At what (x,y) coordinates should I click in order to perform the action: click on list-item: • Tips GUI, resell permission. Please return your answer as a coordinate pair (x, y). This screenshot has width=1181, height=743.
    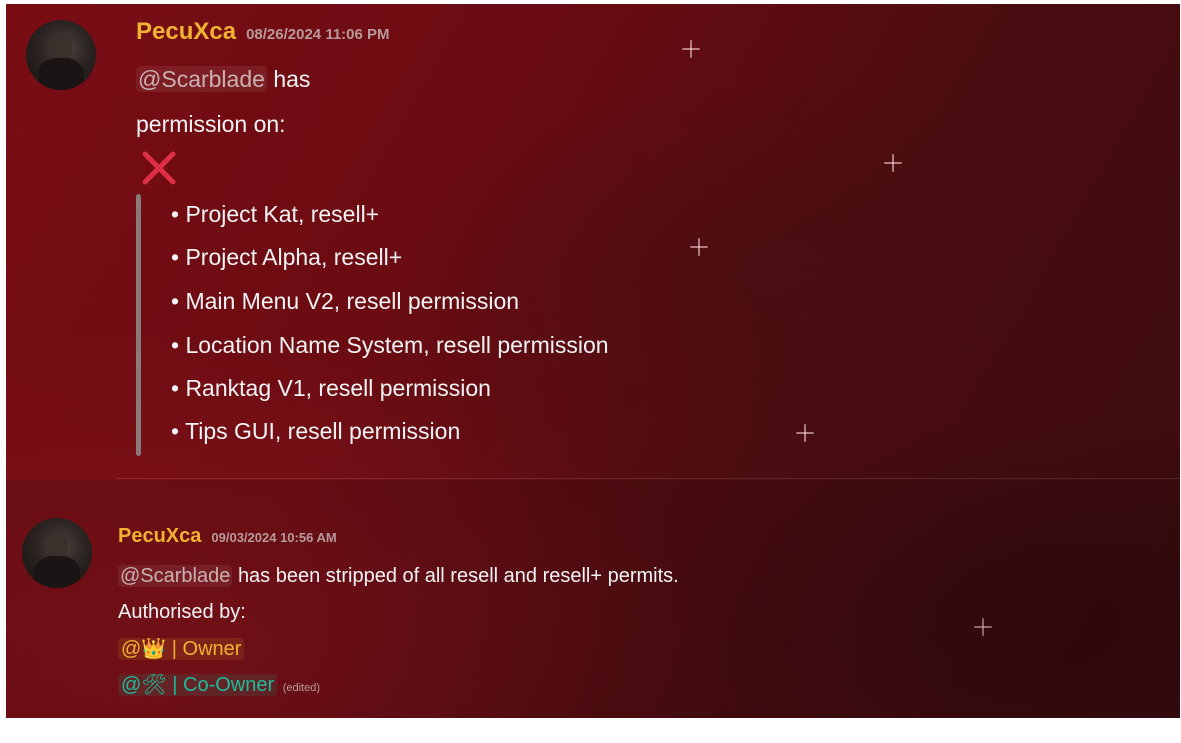
    Looking at the image, I should click on (316, 431).